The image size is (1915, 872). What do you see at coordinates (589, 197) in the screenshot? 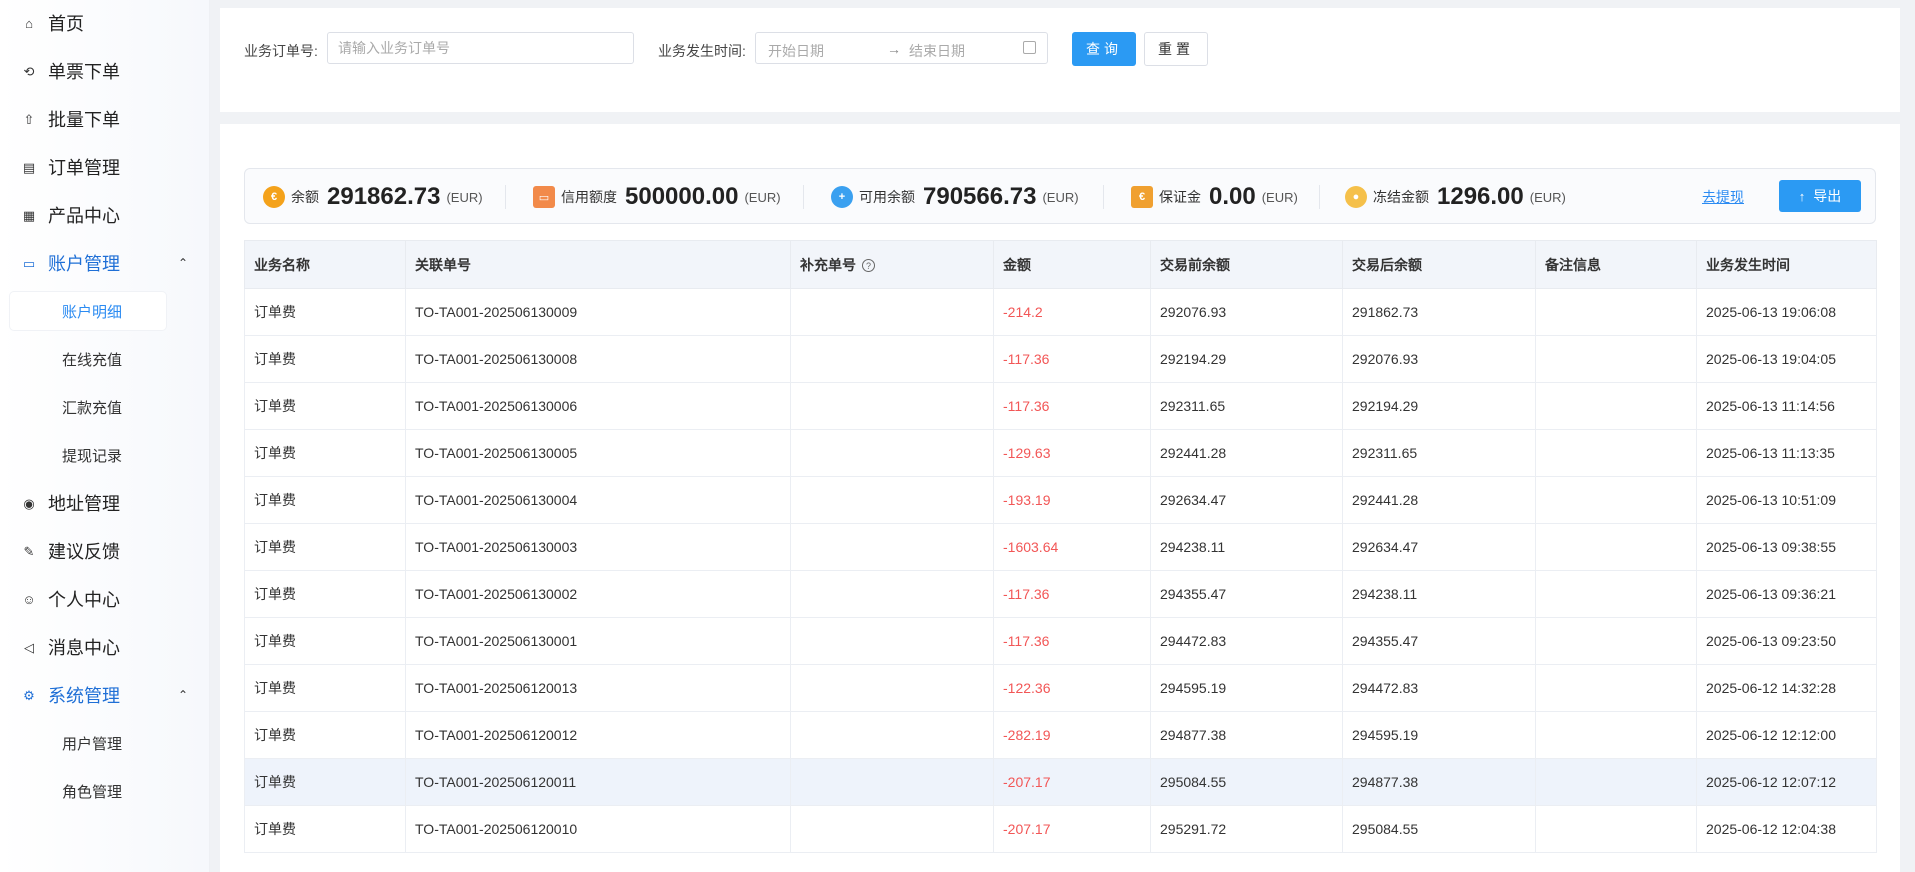
I see `credit-label: 信用额度` at bounding box center [589, 197].